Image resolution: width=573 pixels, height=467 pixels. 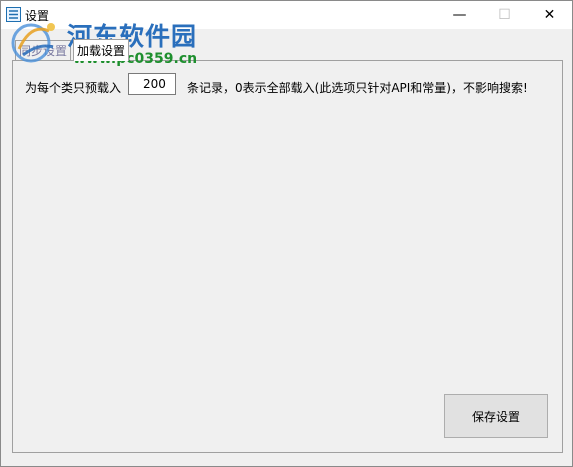 What do you see at coordinates (73, 88) in the screenshot?
I see `preload-prefix-label: 为每个类只预载入` at bounding box center [73, 88].